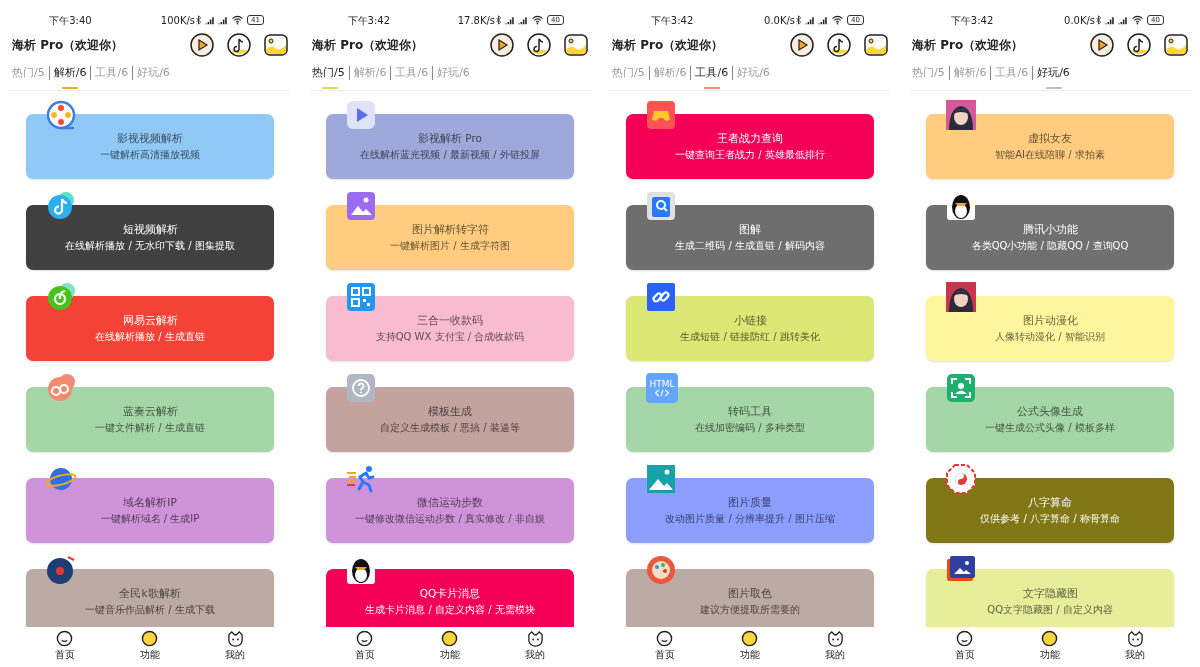  I want to click on feature-card: 图片取色 建议方便提取所需要的, so click(750, 598).